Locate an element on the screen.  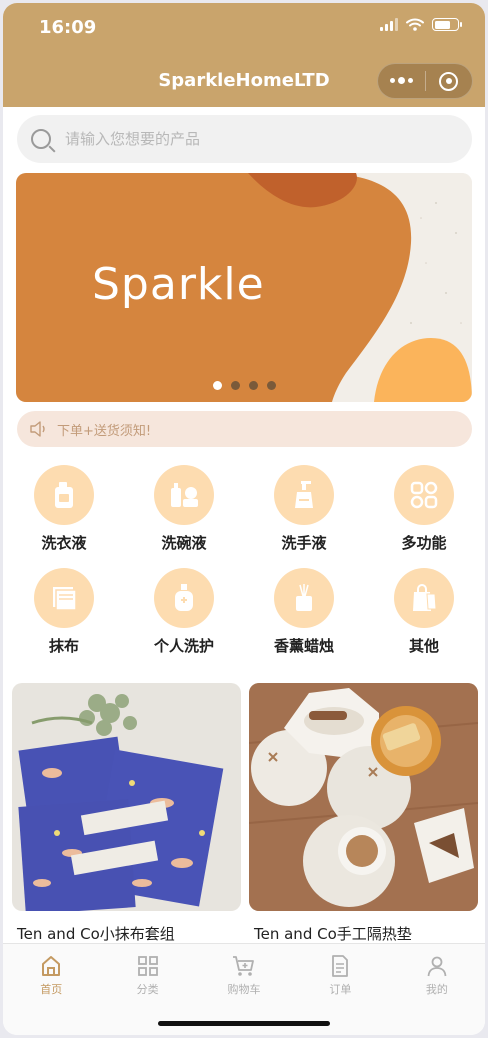
speaker-icon is located at coordinates (37, 429).